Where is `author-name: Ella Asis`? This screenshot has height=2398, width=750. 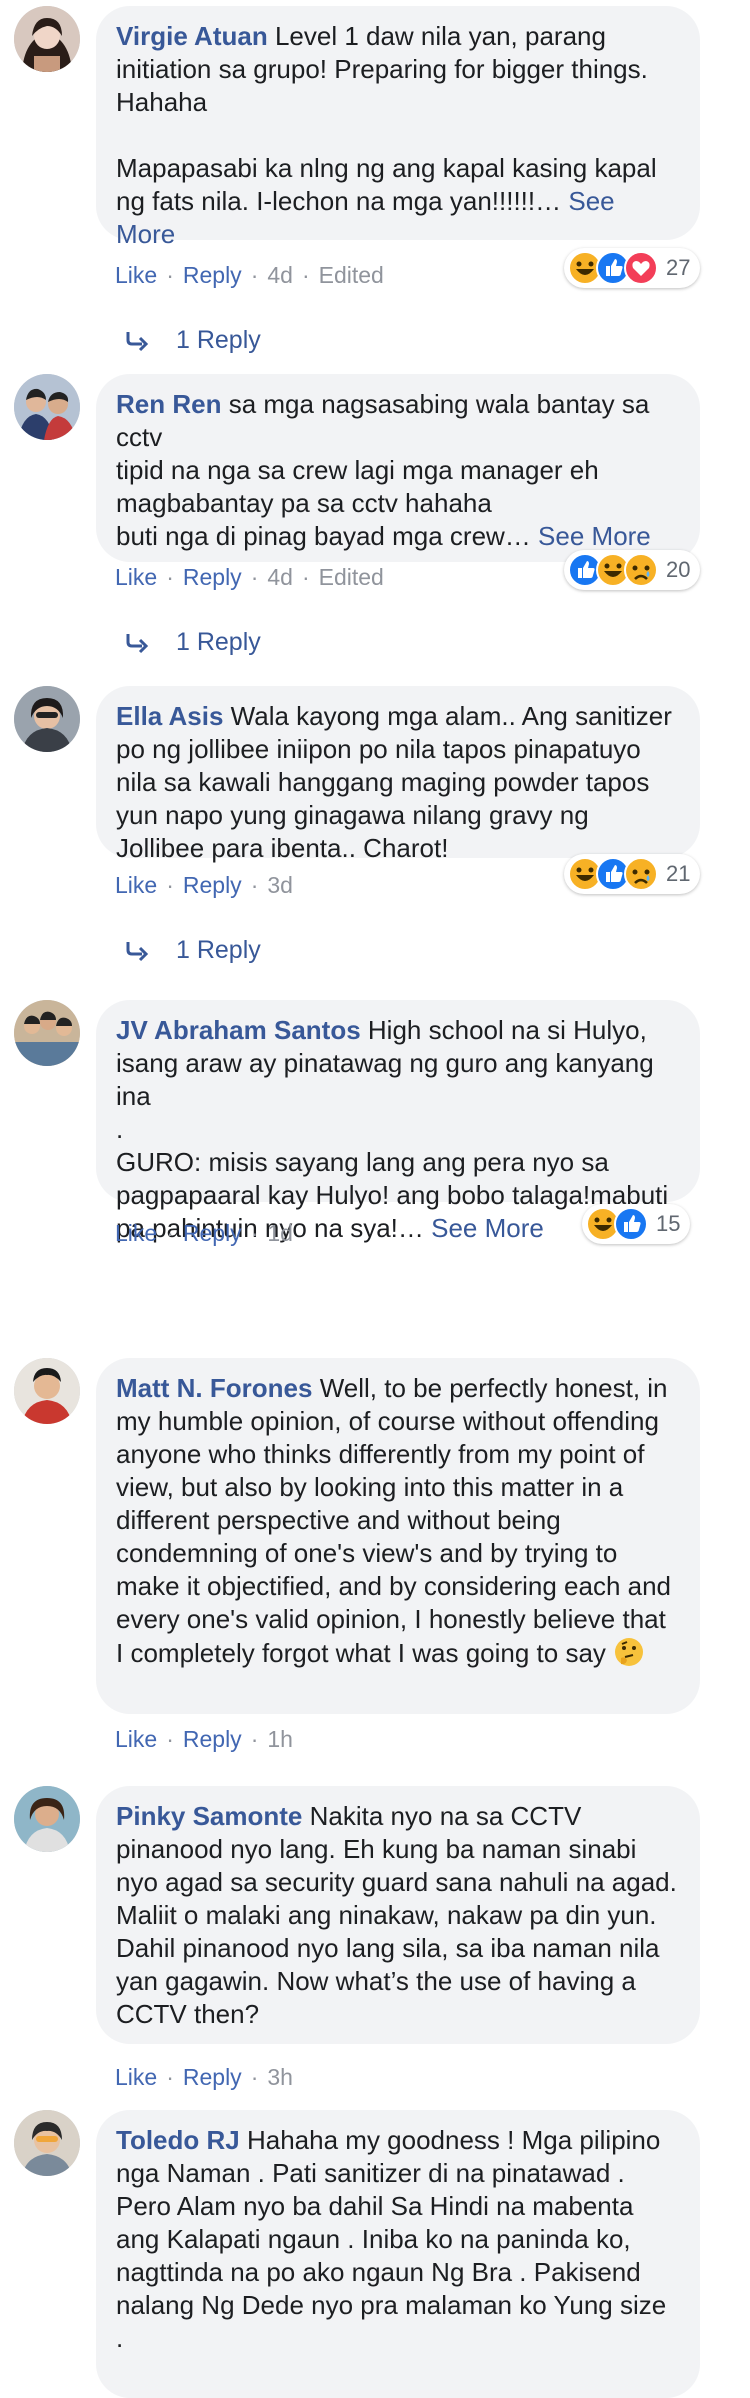
author-name: Ella Asis is located at coordinates (169, 716).